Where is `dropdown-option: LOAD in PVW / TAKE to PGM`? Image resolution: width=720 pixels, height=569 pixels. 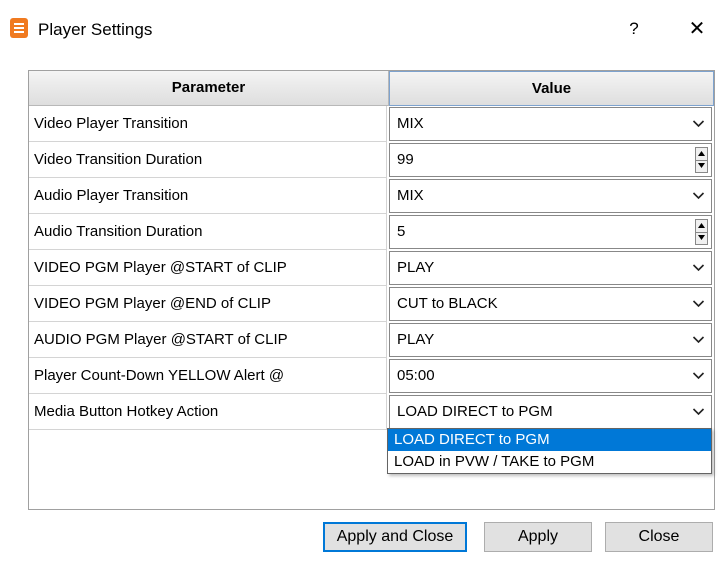
dropdown-option: LOAD in PVW / TAKE to PGM is located at coordinates (549, 462).